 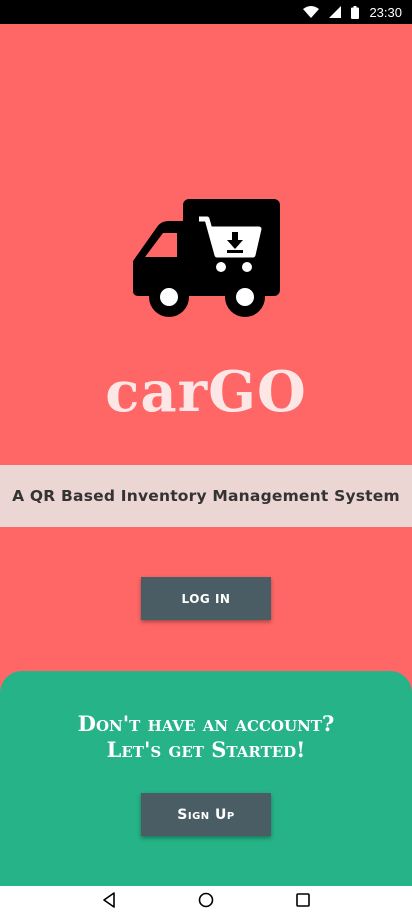 What do you see at coordinates (335, 12) in the screenshot?
I see `signal-icon` at bounding box center [335, 12].